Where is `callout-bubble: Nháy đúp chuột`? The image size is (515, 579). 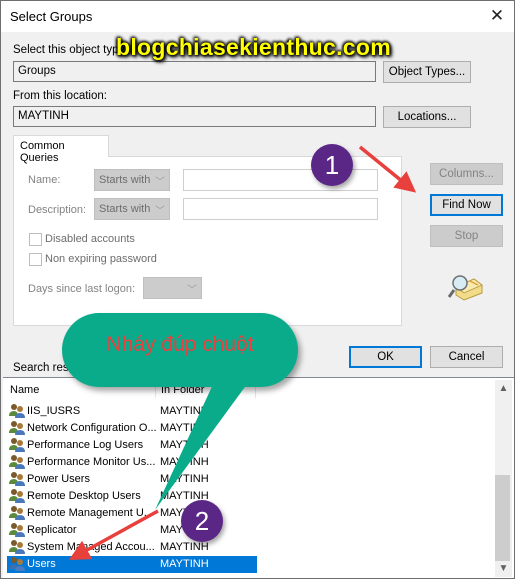 callout-bubble: Nháy đúp chuột is located at coordinates (180, 350).